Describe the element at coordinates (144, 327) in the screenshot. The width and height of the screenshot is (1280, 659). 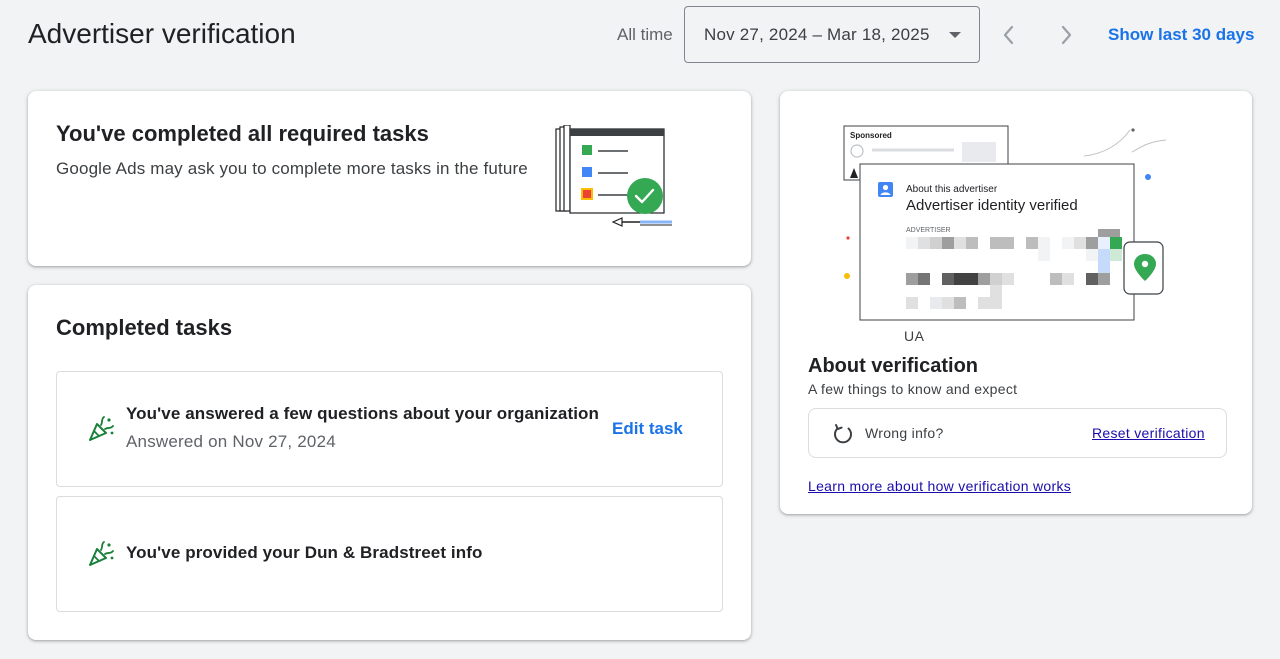
I see `completed-tasks-title: Completed tasks` at that location.